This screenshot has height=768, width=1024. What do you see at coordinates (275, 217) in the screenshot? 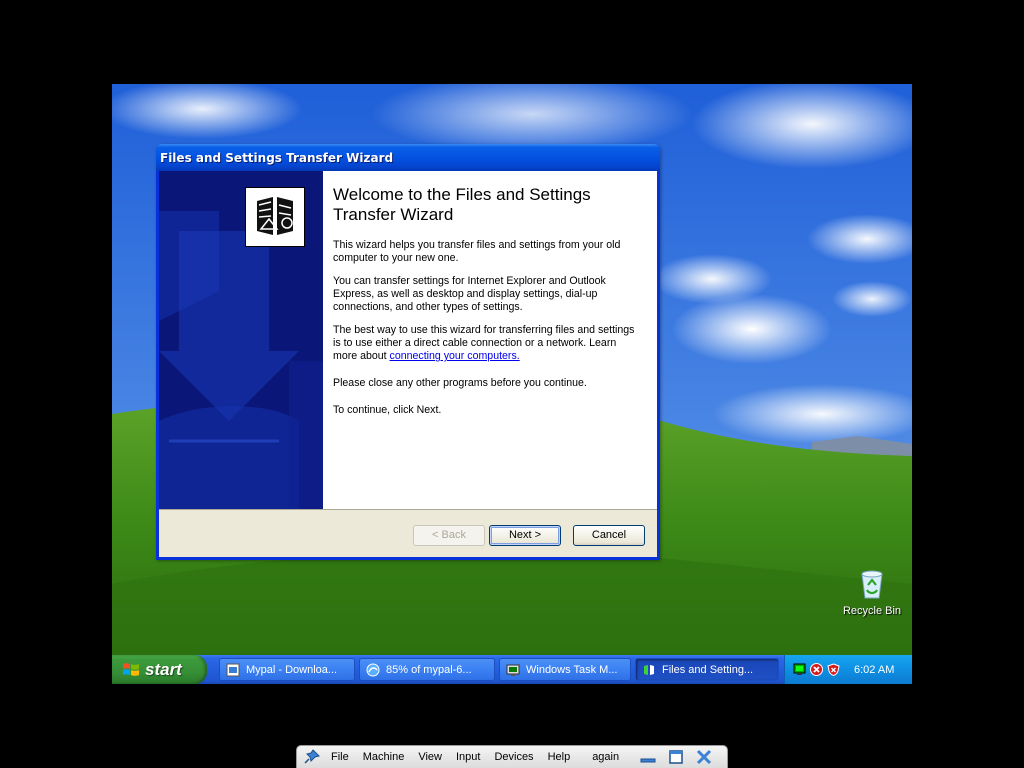
I see `transfer-wizard-logo-icon` at bounding box center [275, 217].